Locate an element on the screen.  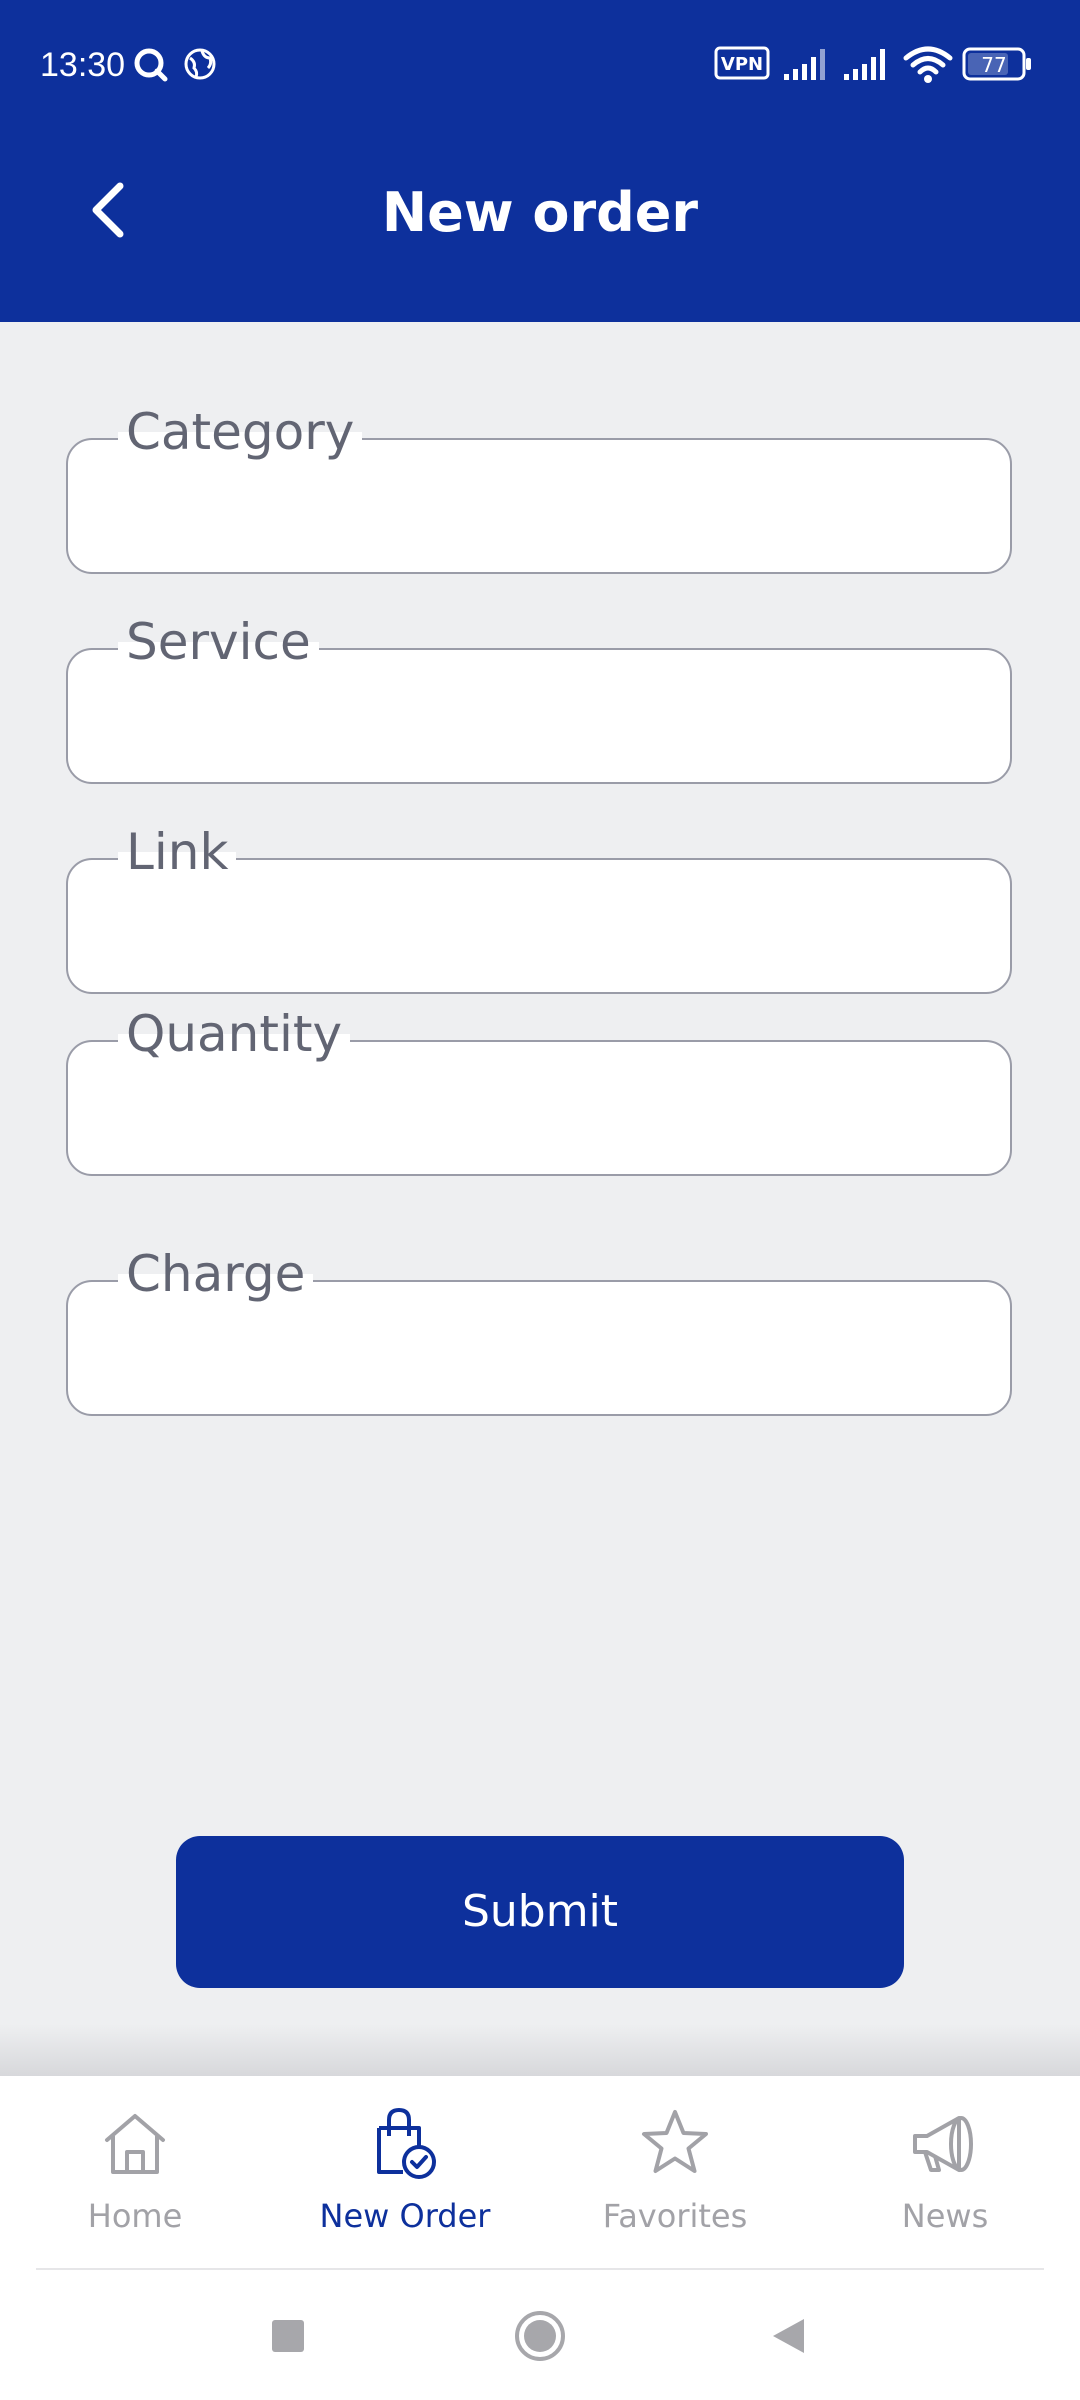
battery-icon: 77 is located at coordinates (996, 64).